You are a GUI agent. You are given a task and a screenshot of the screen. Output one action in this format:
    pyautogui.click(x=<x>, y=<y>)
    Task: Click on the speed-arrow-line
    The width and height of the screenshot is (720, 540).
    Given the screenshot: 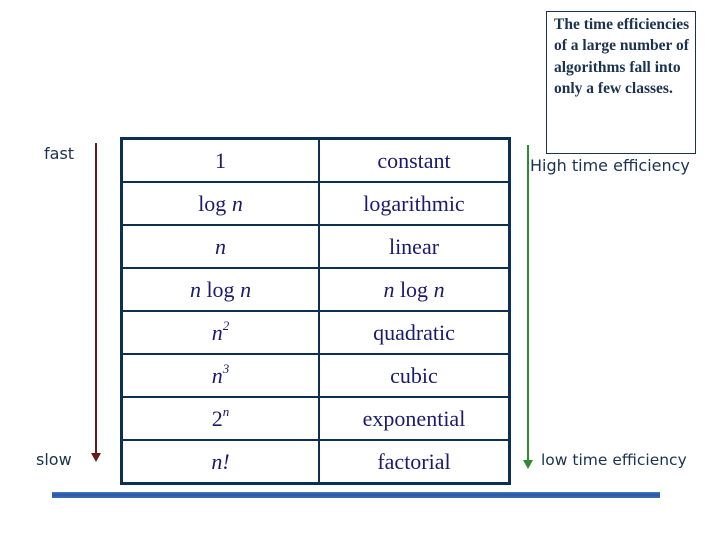 What is the action you would take?
    pyautogui.click(x=96, y=299)
    